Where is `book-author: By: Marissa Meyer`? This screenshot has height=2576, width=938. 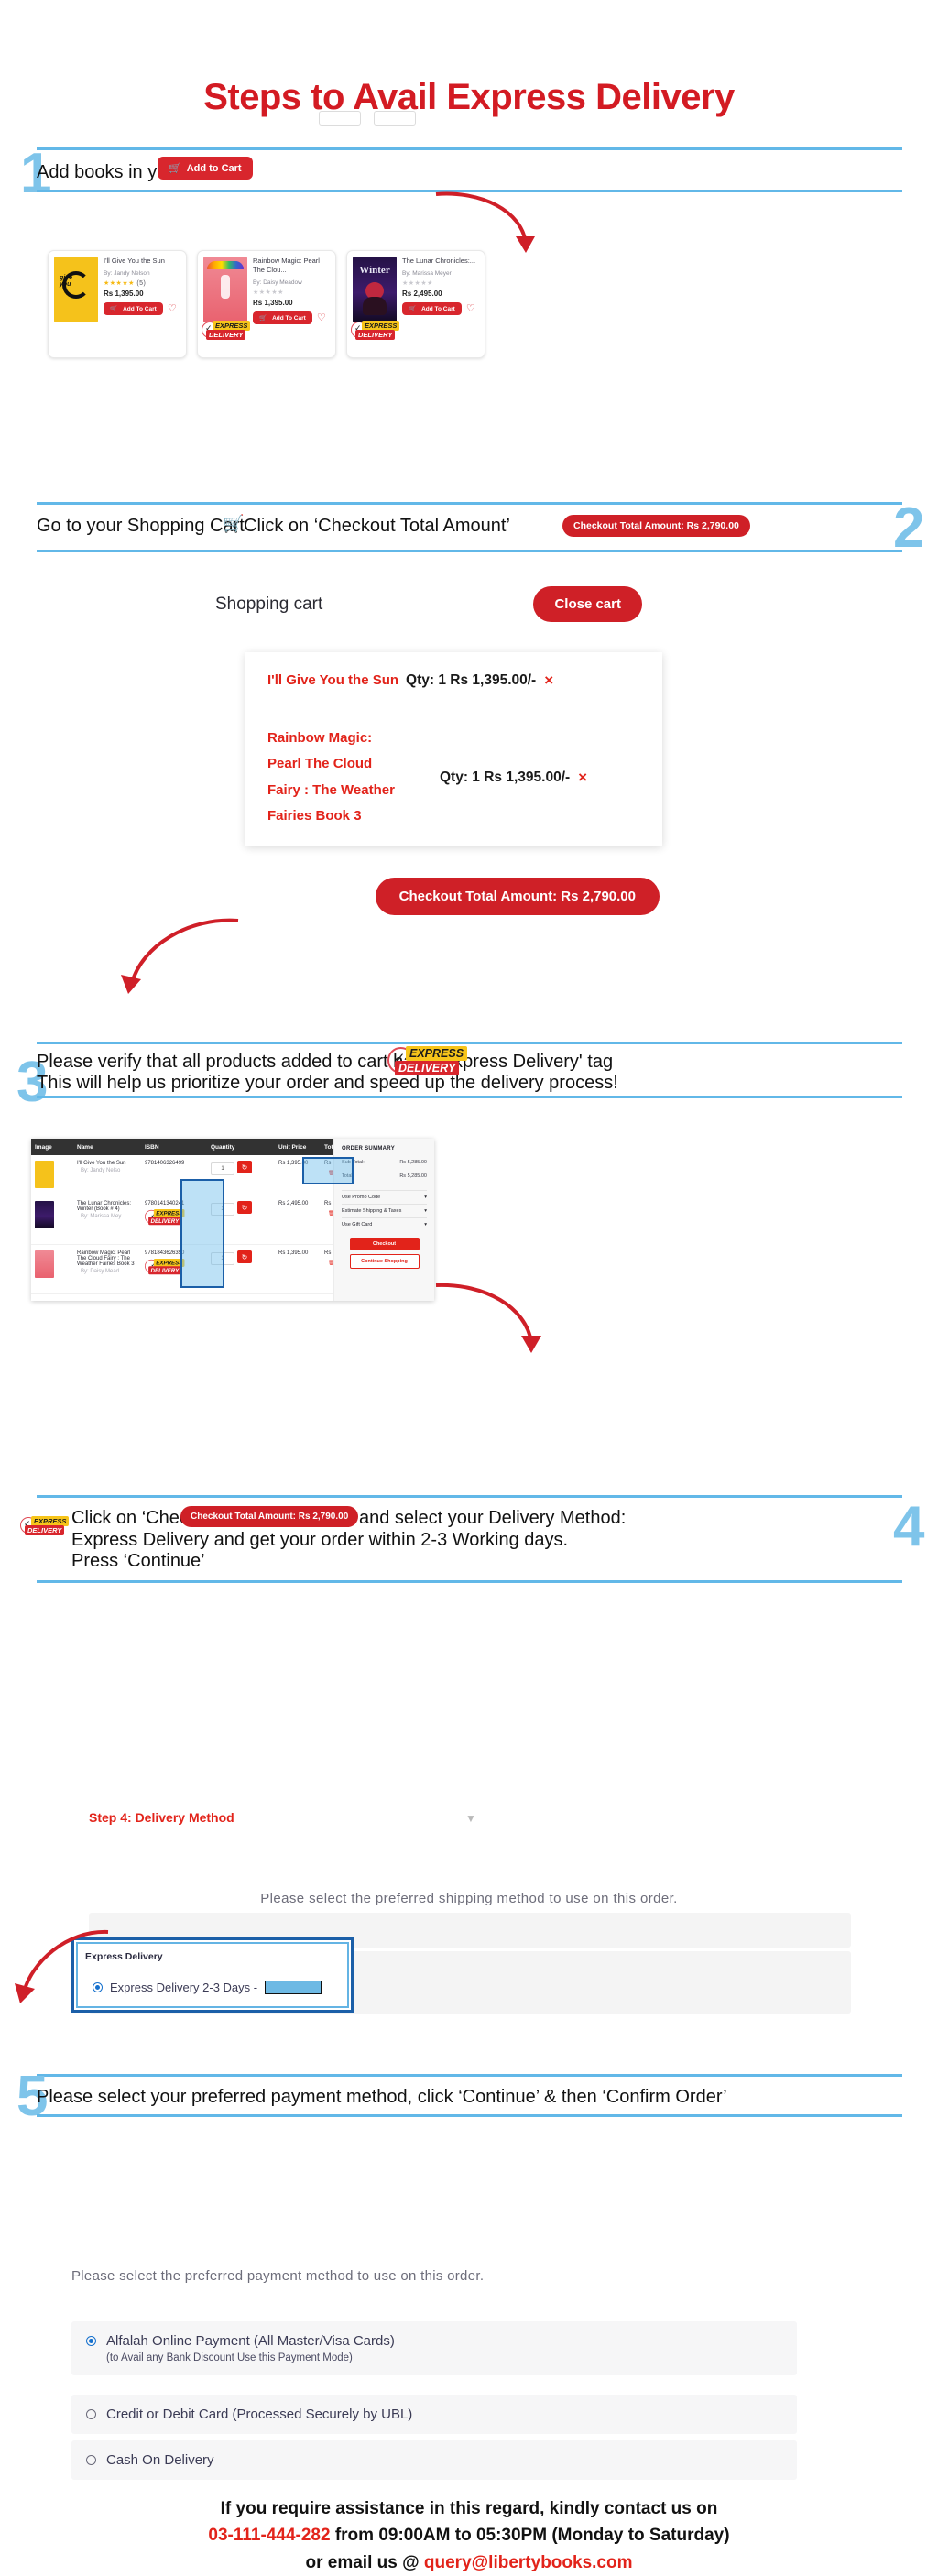 book-author: By: Marissa Meyer is located at coordinates (427, 274).